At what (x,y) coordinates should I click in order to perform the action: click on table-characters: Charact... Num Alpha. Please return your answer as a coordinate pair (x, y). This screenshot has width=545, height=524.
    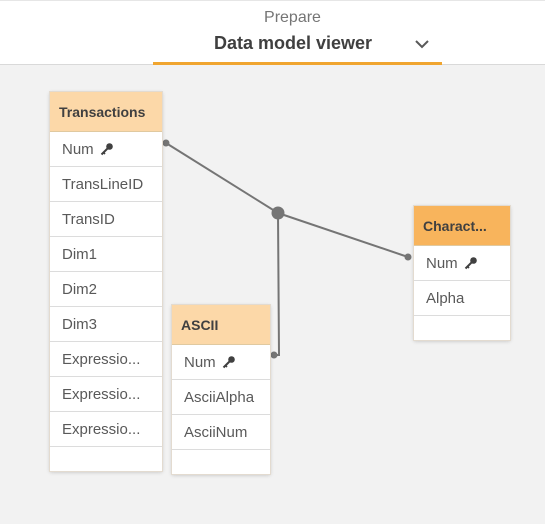
    Looking at the image, I should click on (462, 273).